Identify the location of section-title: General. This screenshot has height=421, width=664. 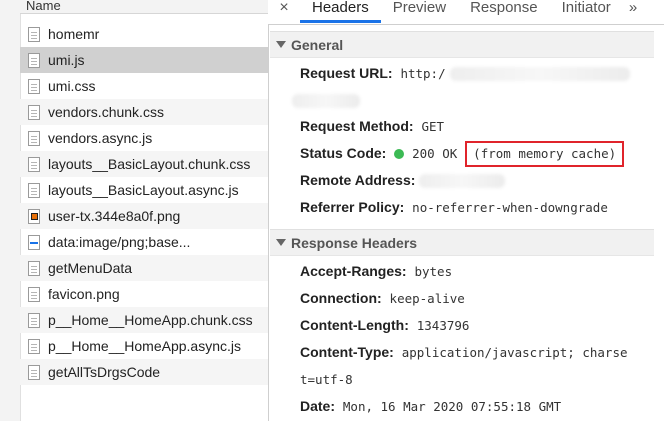
(317, 44).